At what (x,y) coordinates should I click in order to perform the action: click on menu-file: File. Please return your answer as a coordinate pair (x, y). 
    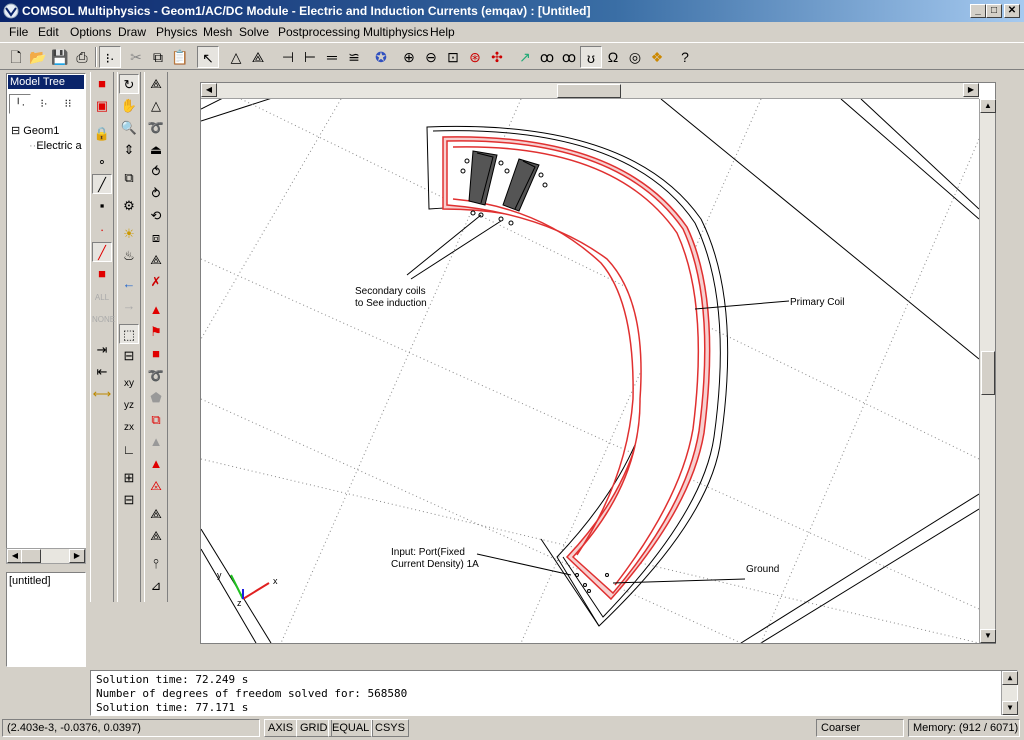
    Looking at the image, I should click on (18, 32).